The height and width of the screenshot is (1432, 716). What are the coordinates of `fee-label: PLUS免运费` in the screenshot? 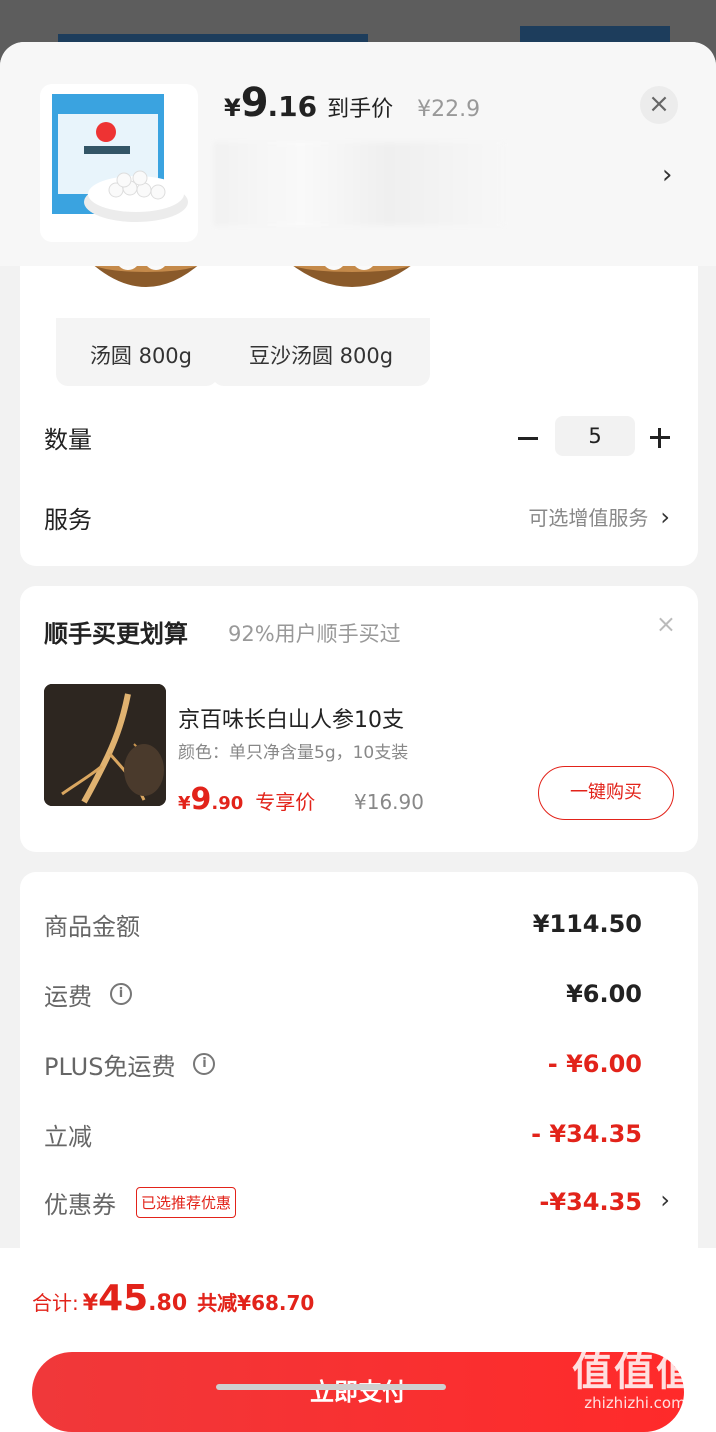 It's located at (110, 1066).